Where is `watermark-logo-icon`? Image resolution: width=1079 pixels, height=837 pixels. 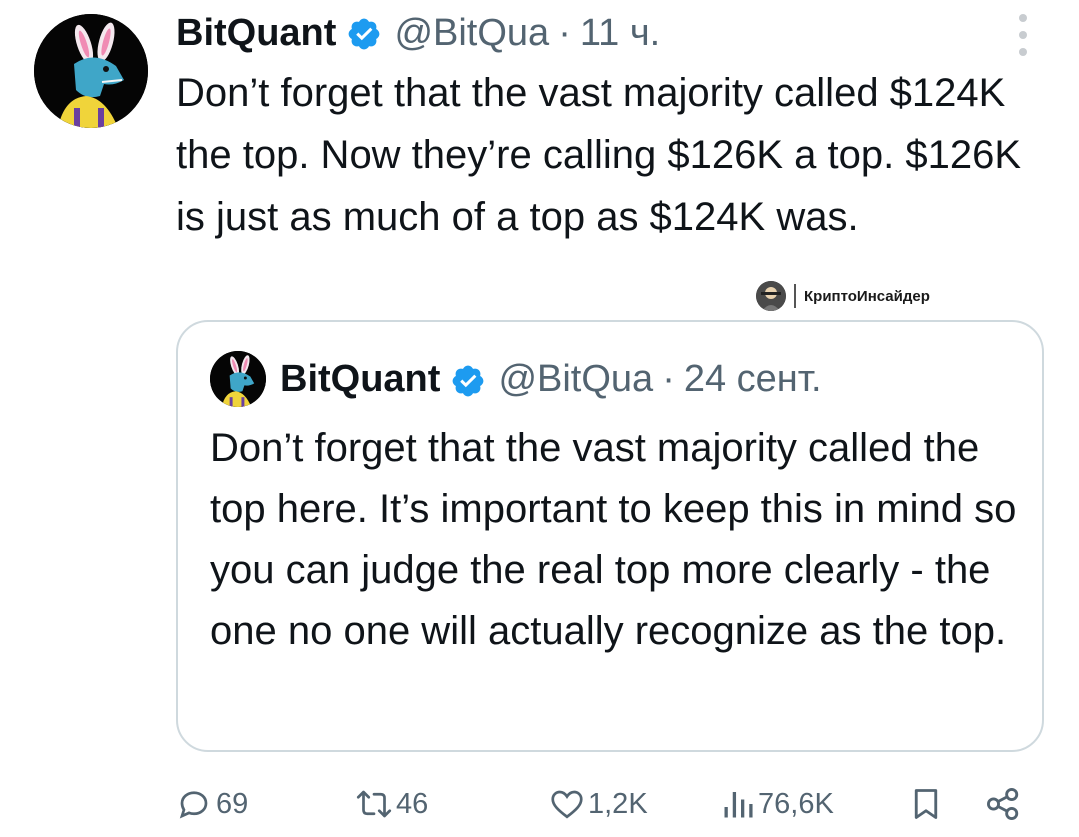
watermark-logo-icon is located at coordinates (771, 296).